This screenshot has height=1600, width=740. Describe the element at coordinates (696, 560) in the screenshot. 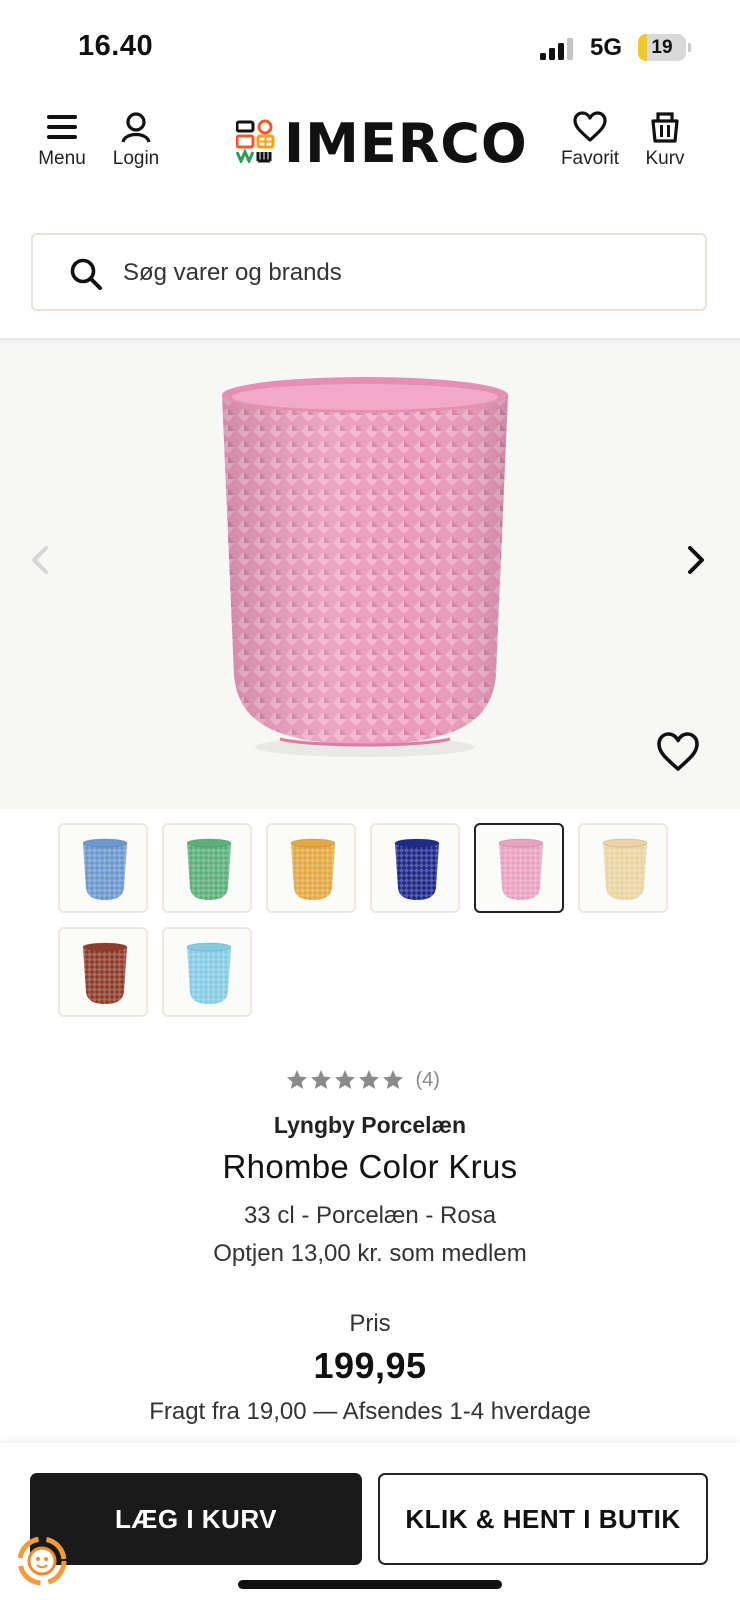

I see `chevron-right-icon` at that location.